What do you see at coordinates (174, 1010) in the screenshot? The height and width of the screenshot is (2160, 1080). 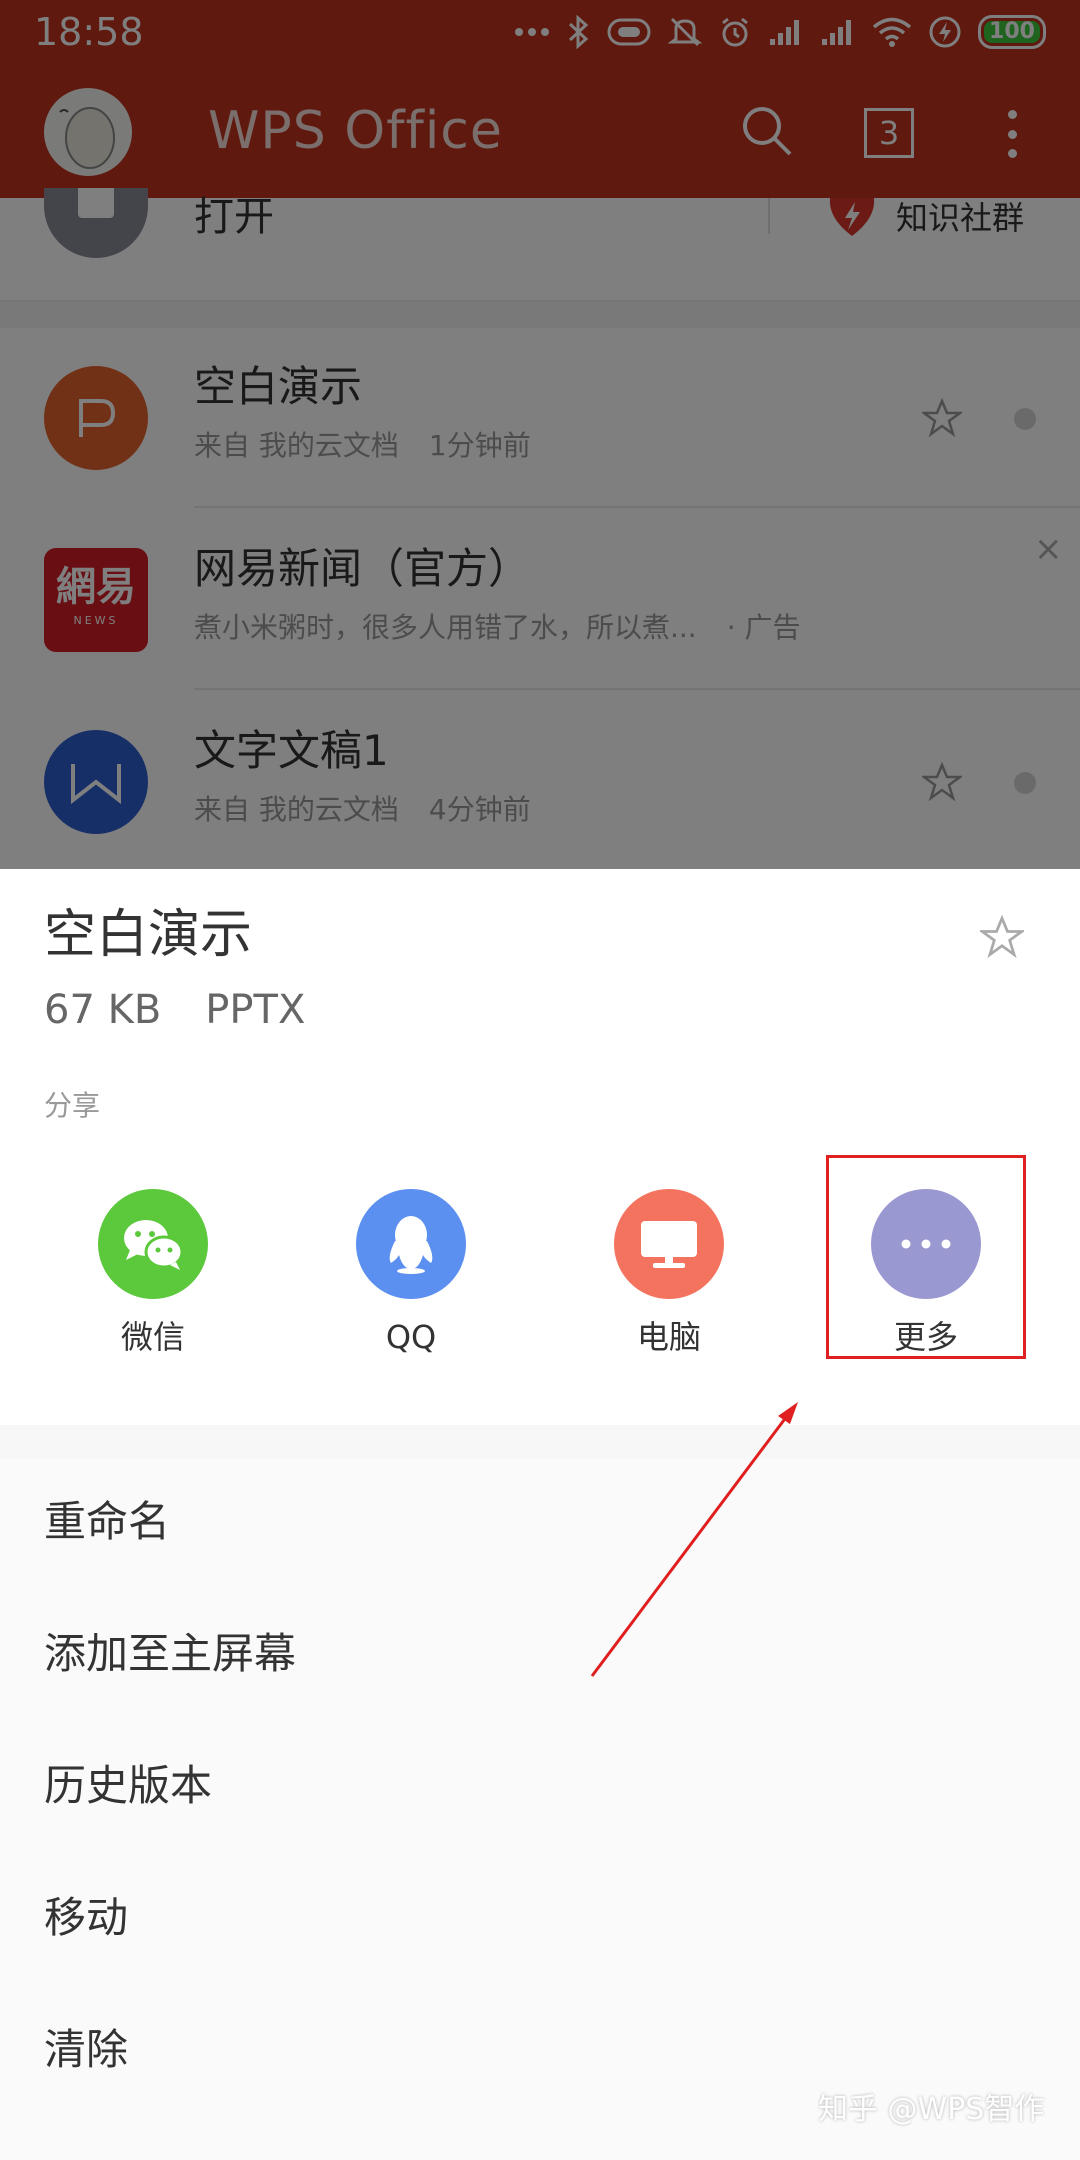 I see `file-info: 67 KB PPTX` at bounding box center [174, 1010].